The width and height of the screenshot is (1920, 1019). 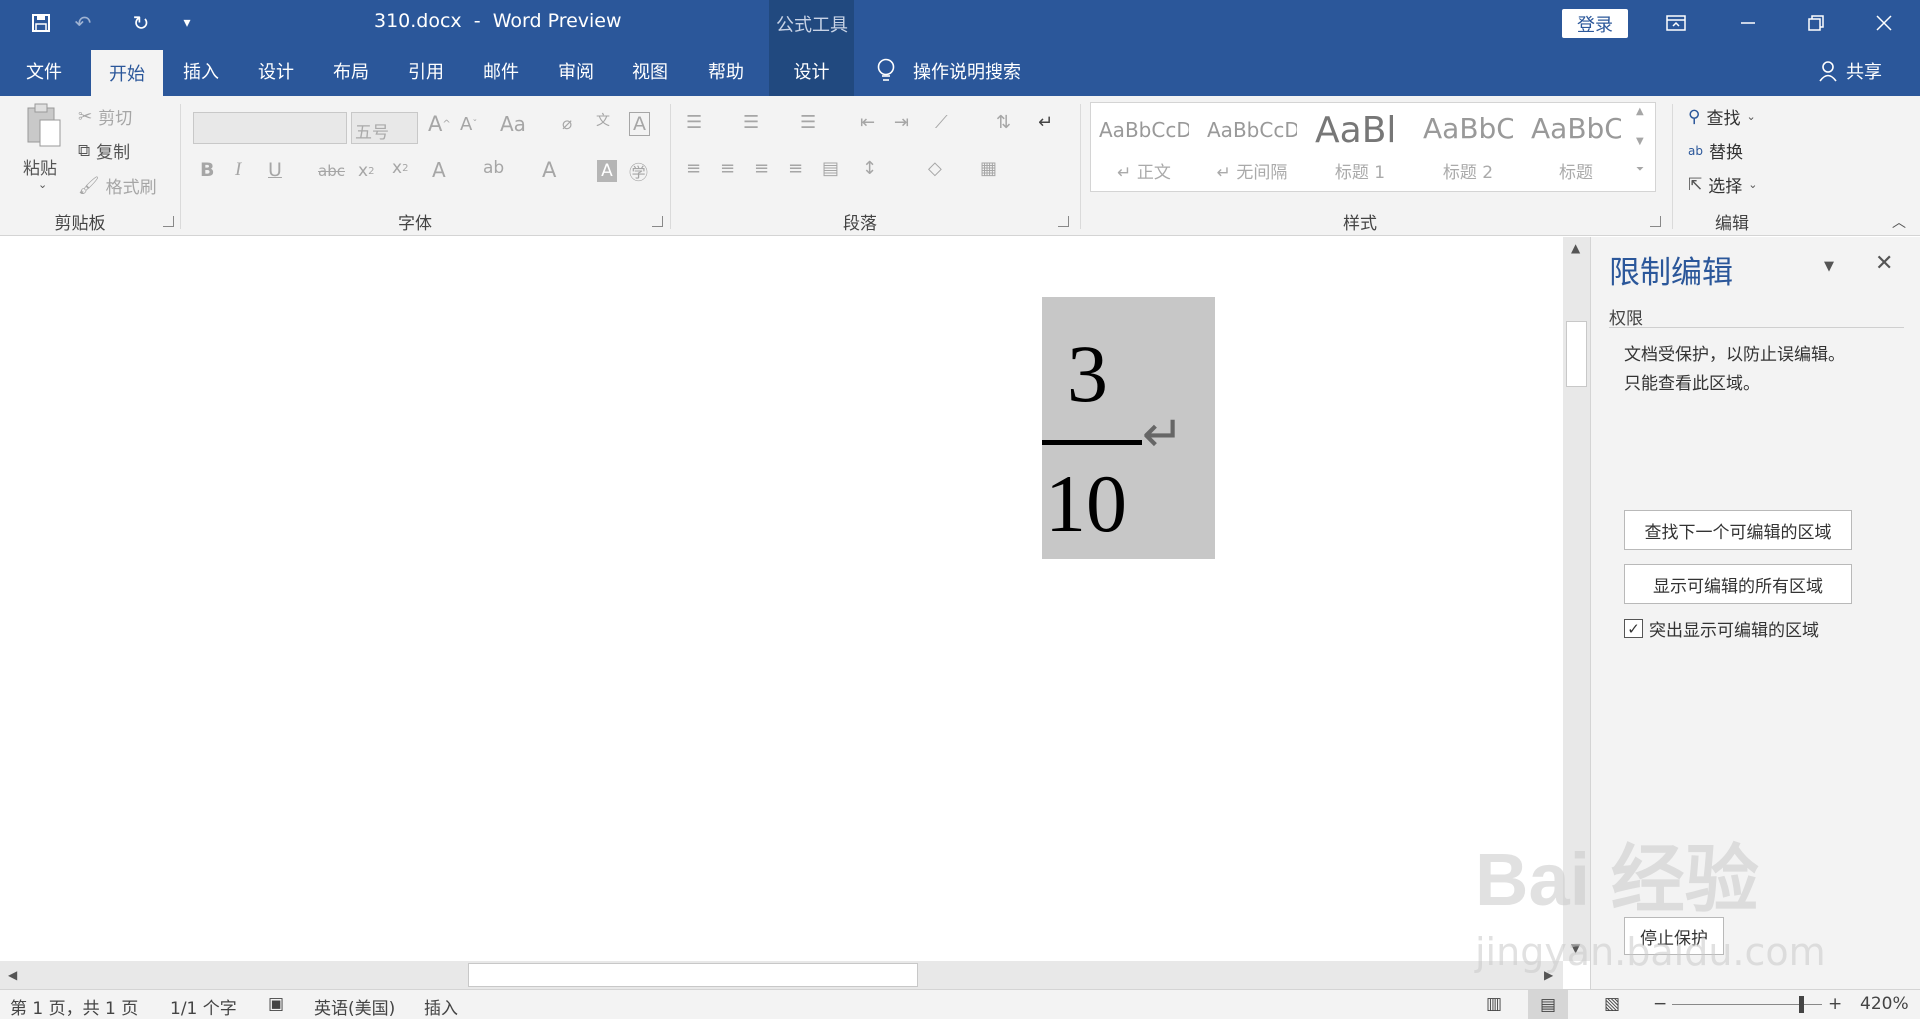 I want to click on distributed-icon: ▤, so click(x=830, y=168).